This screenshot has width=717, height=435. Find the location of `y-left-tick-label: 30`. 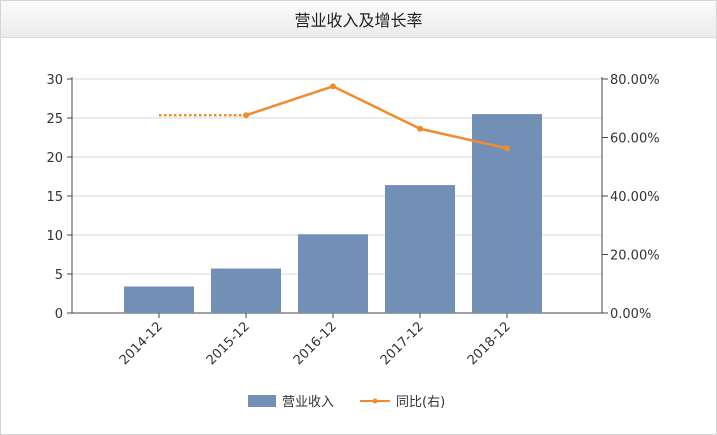

y-left-tick-label: 30 is located at coordinates (54, 80).